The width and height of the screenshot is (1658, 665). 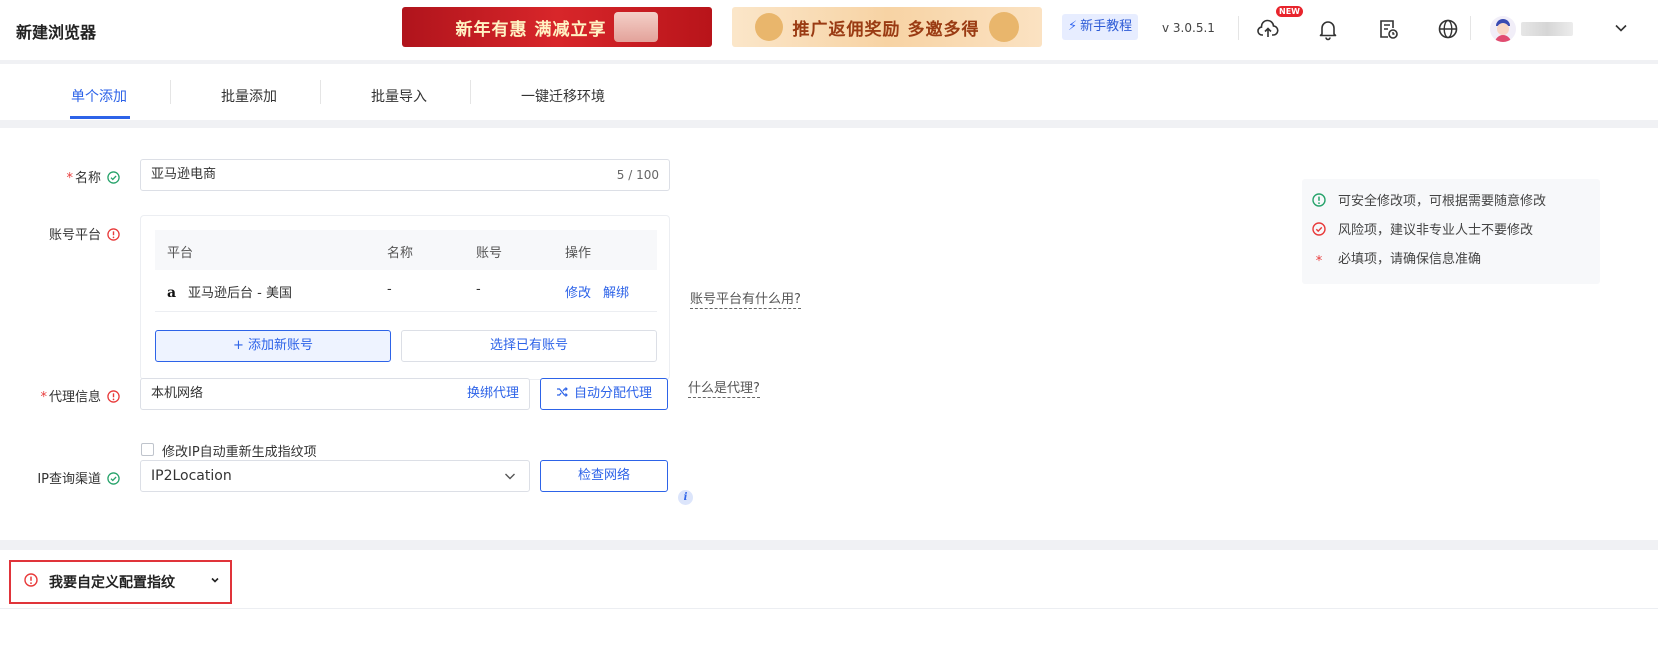 What do you see at coordinates (249, 96) in the screenshot?
I see `tab-batch-add: 批量添加` at bounding box center [249, 96].